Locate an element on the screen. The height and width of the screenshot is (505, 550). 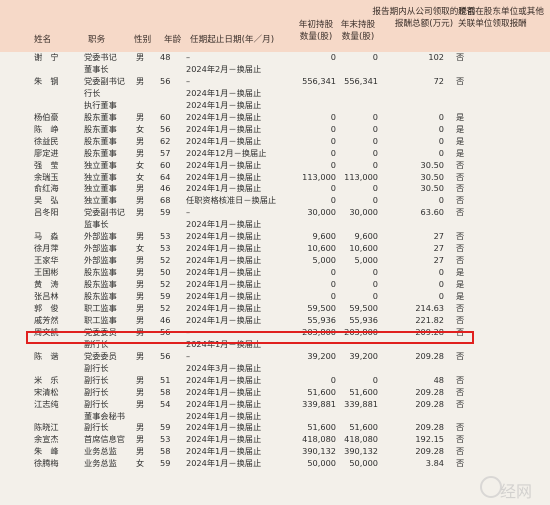
row-name: 强 莹 is located at coordinates (46, 164).